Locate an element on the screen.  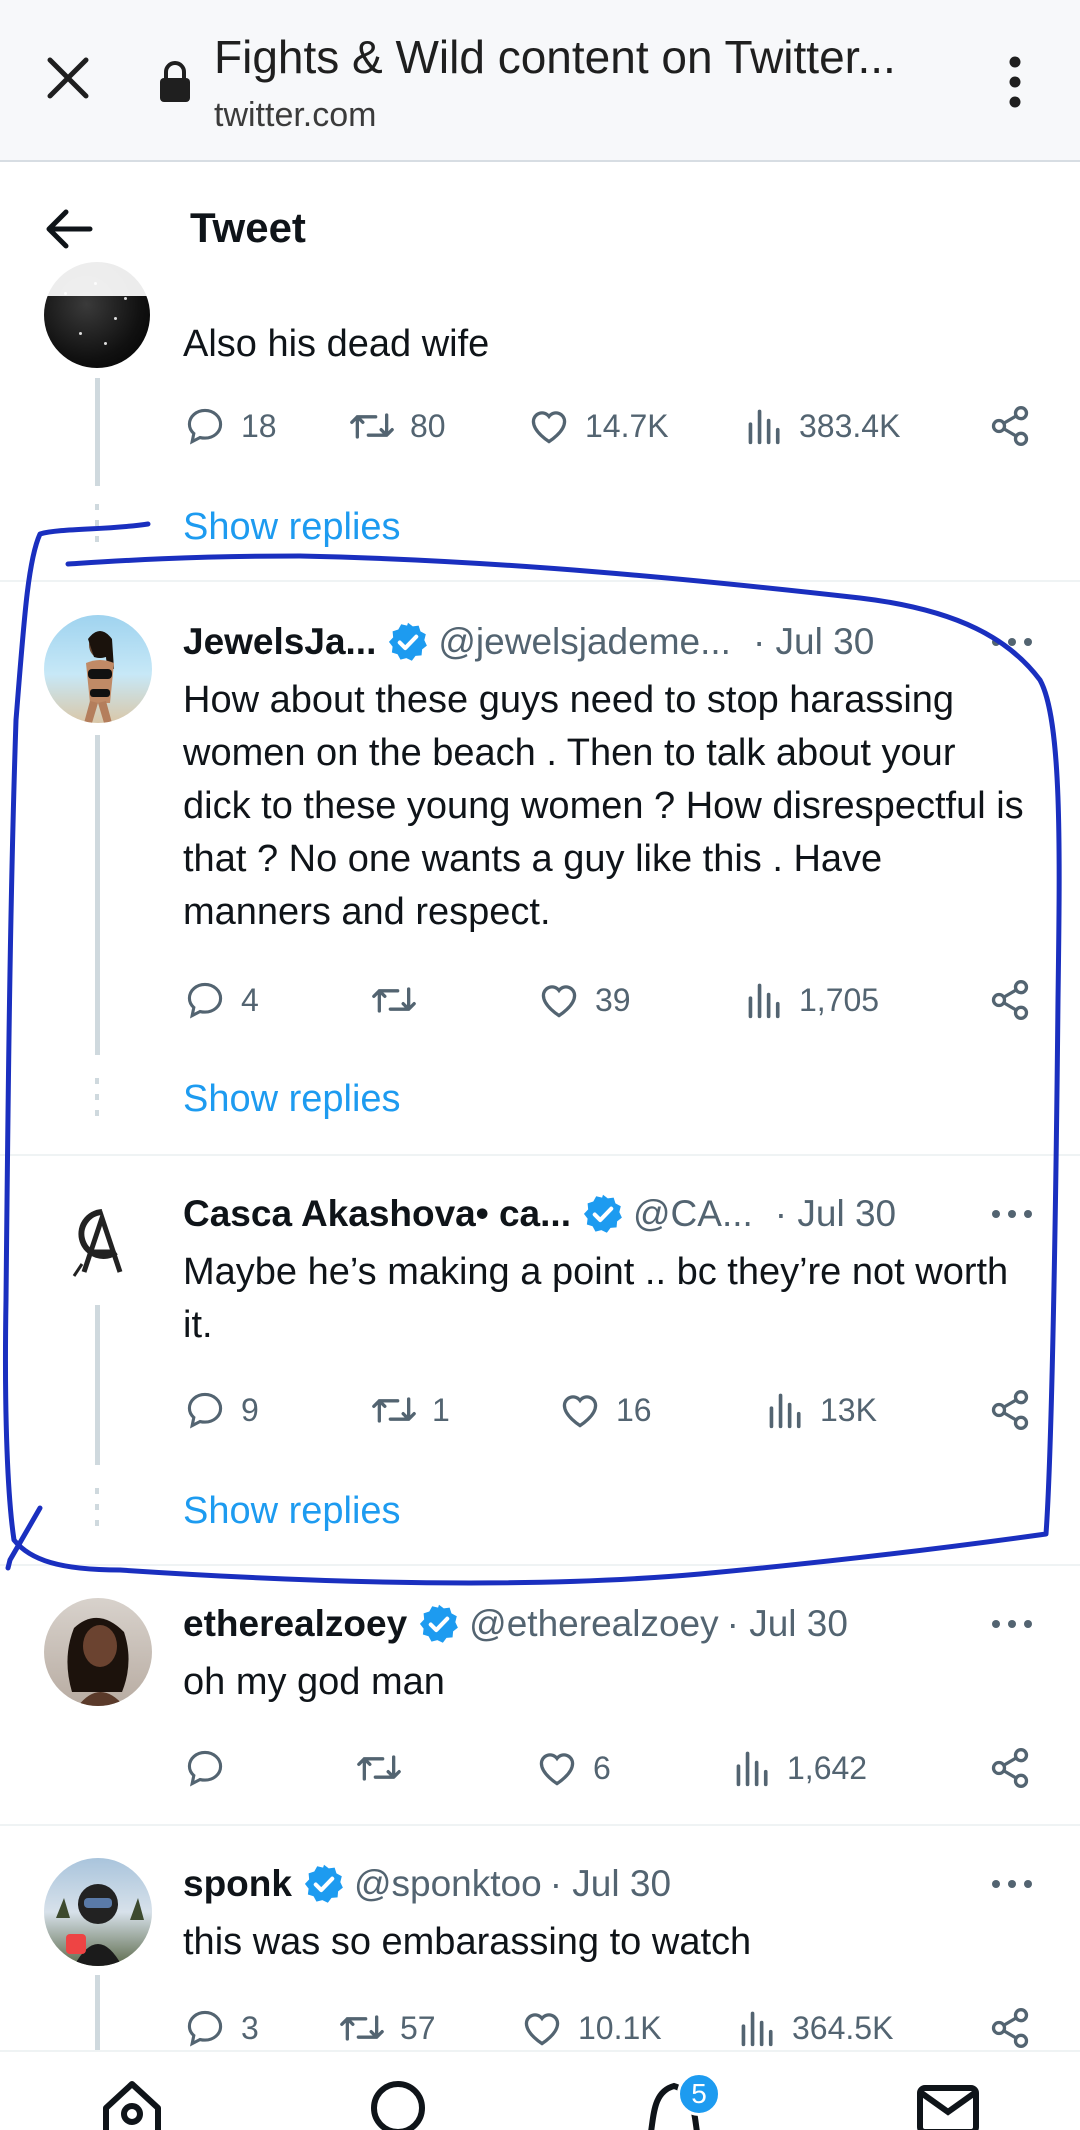
retweet-button: 80 is located at coordinates (397, 426).